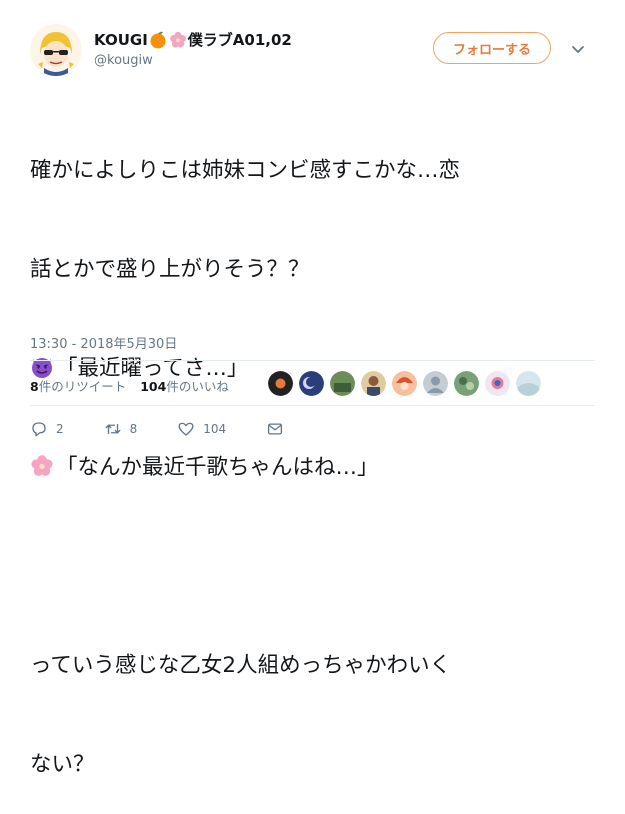 This screenshot has height=814, width=625. Describe the element at coordinates (275, 429) in the screenshot. I see `envelope-icon` at that location.